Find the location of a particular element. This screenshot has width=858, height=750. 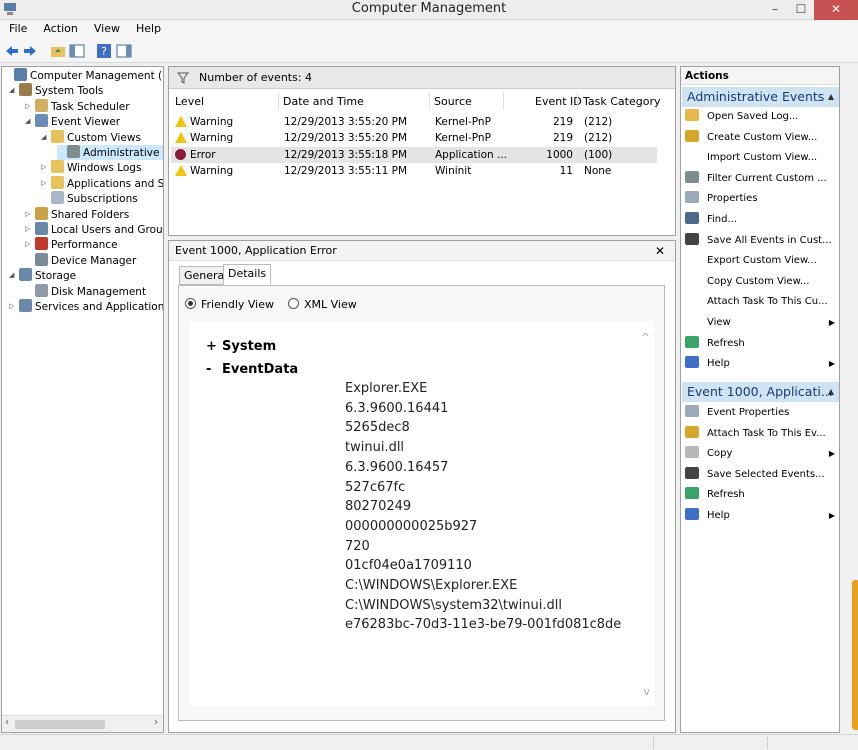

back-arrow-icon is located at coordinates (12, 51).